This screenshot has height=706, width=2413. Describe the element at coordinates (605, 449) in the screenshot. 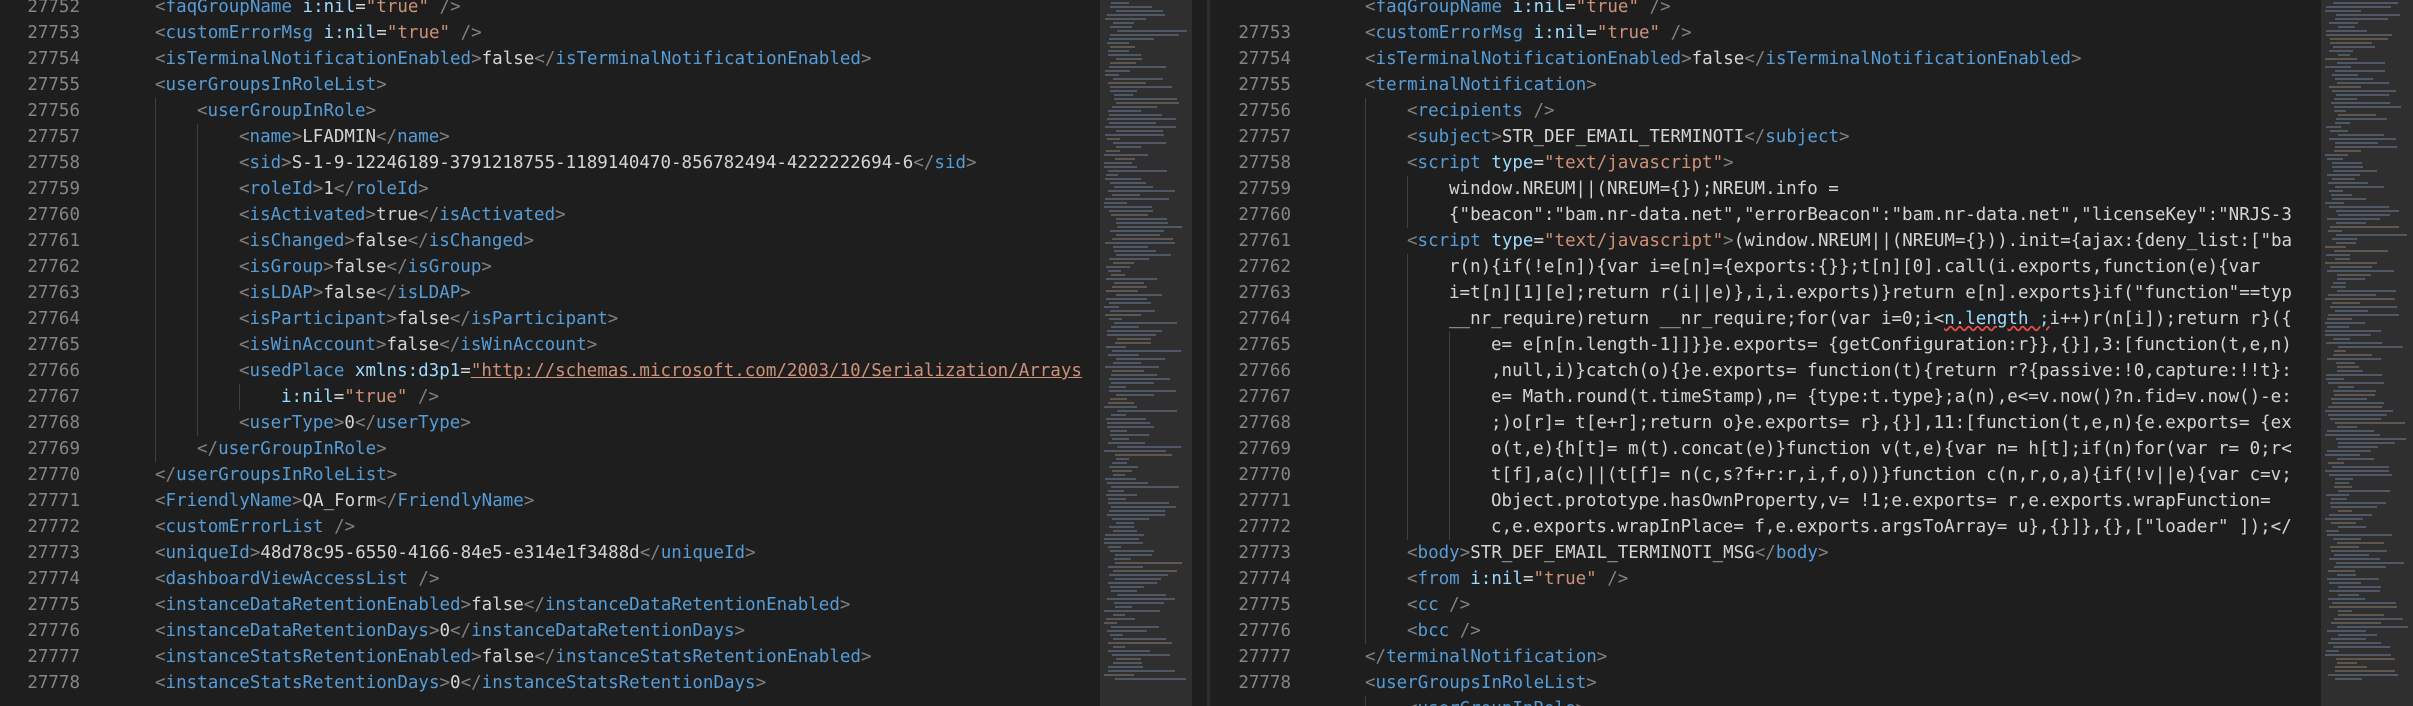

I see `code-line: 27769 </userGroupInRole>` at that location.